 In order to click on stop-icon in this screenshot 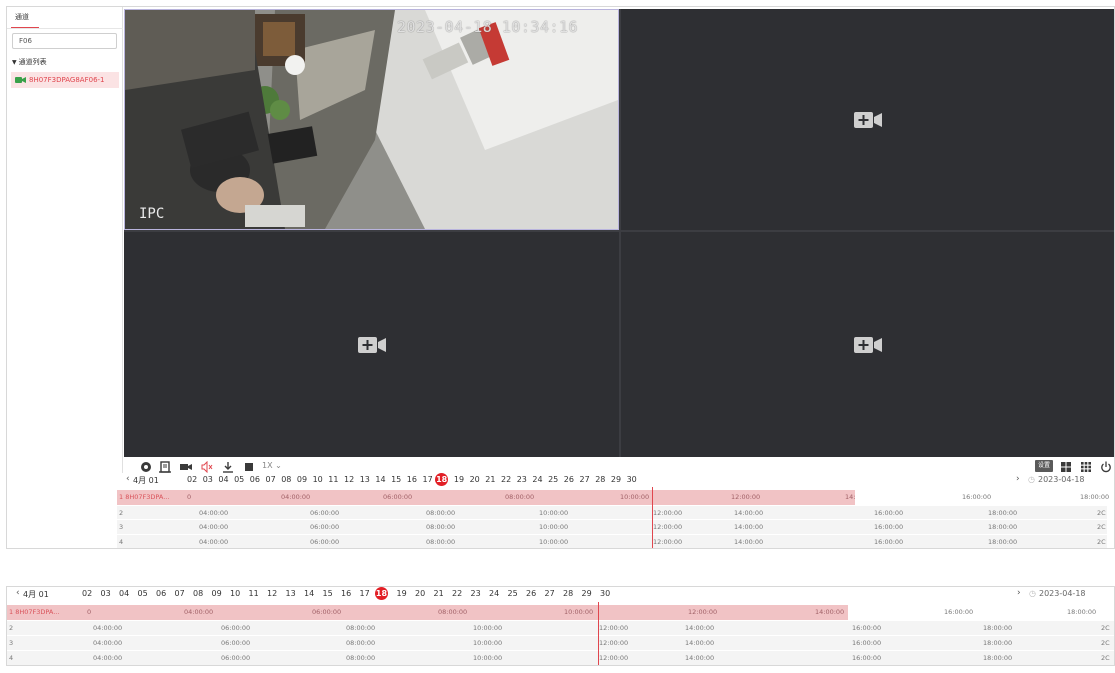, I will do `click(249, 467)`.